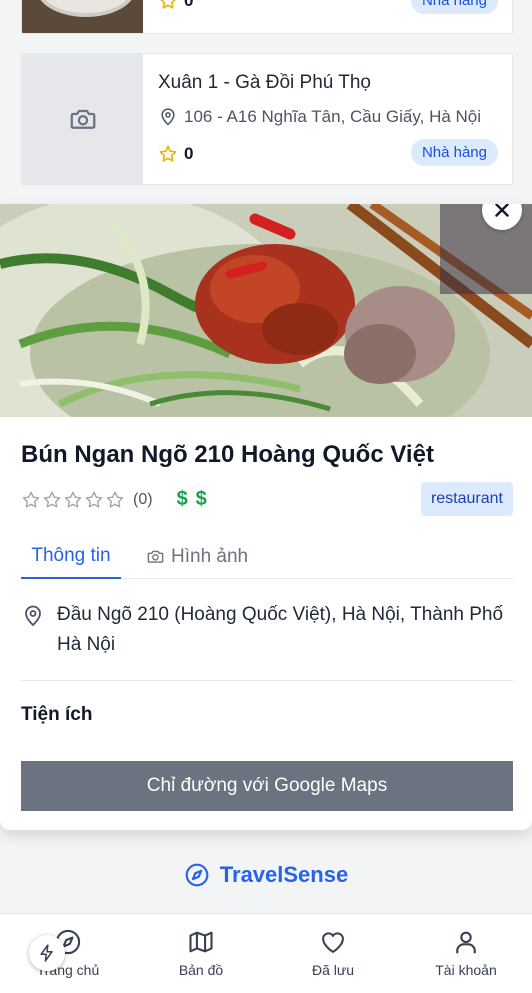 The image size is (532, 993). I want to click on tab-info-label: Thông tin, so click(71, 555).